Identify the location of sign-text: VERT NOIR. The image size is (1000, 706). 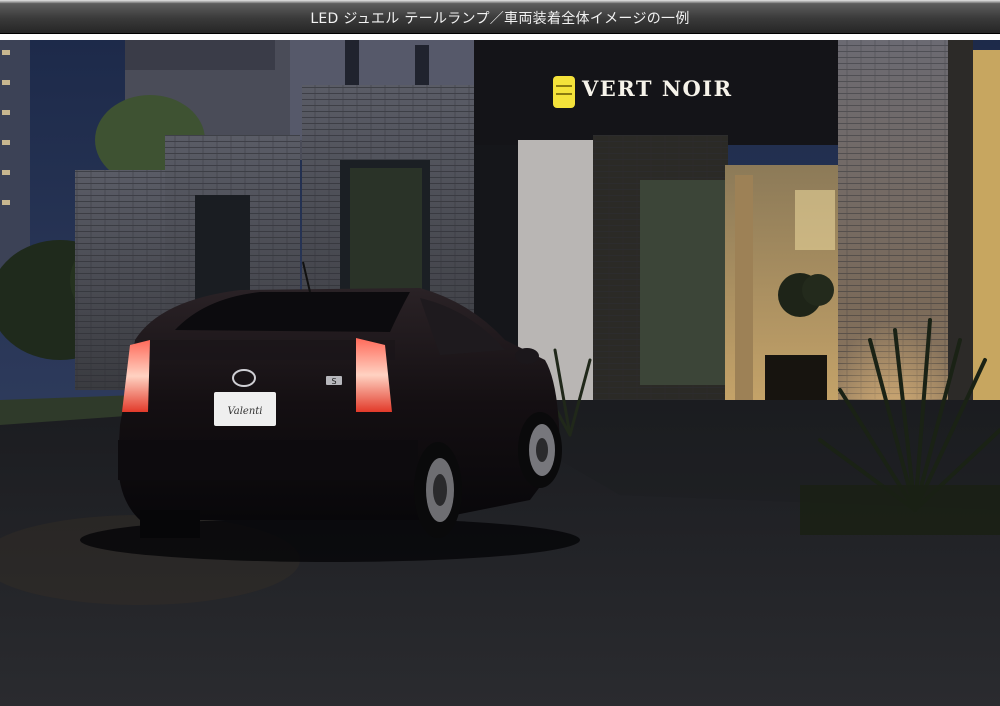
(657, 88).